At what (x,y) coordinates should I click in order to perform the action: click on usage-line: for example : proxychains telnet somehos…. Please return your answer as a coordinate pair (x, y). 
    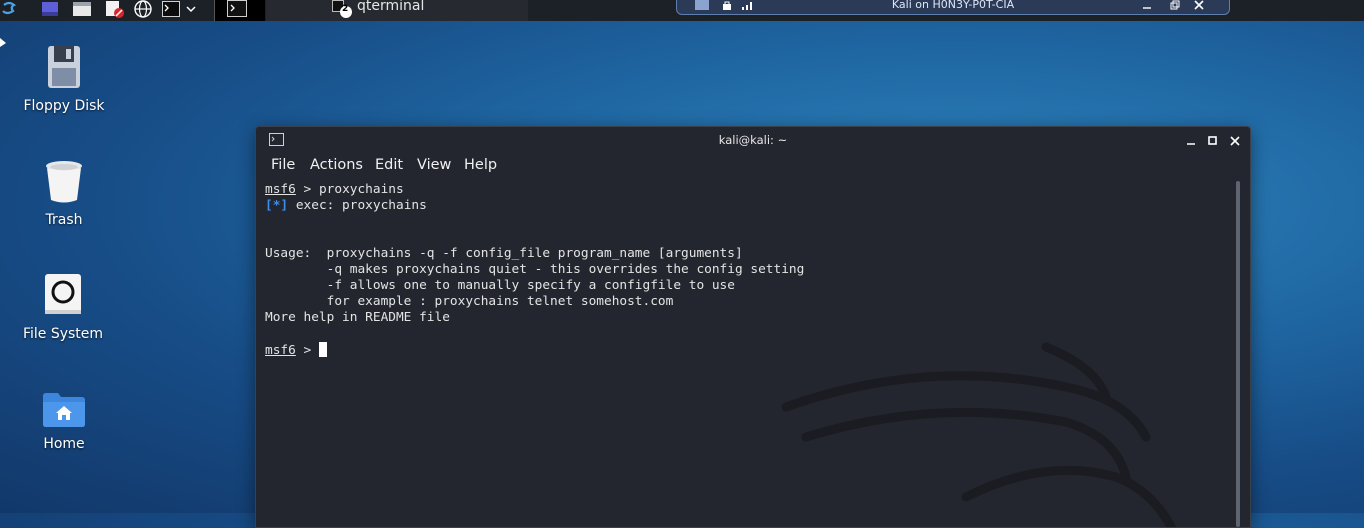
    Looking at the image, I should click on (469, 301).